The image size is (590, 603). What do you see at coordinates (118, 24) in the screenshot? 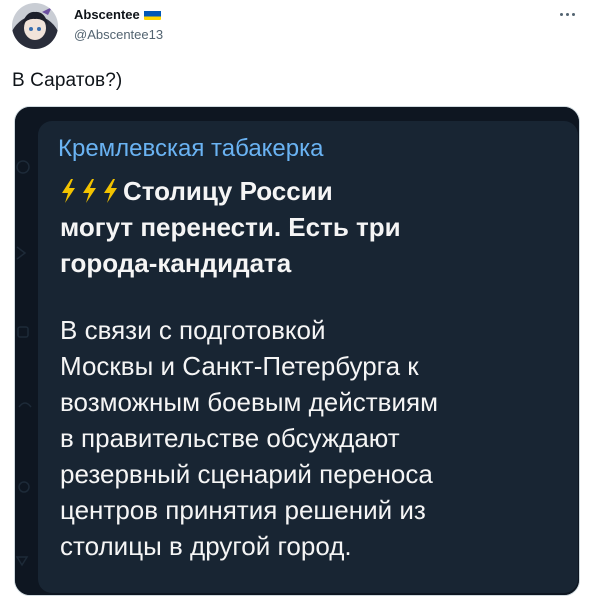
I see `author-info: Abscentee @Abscentee13` at bounding box center [118, 24].